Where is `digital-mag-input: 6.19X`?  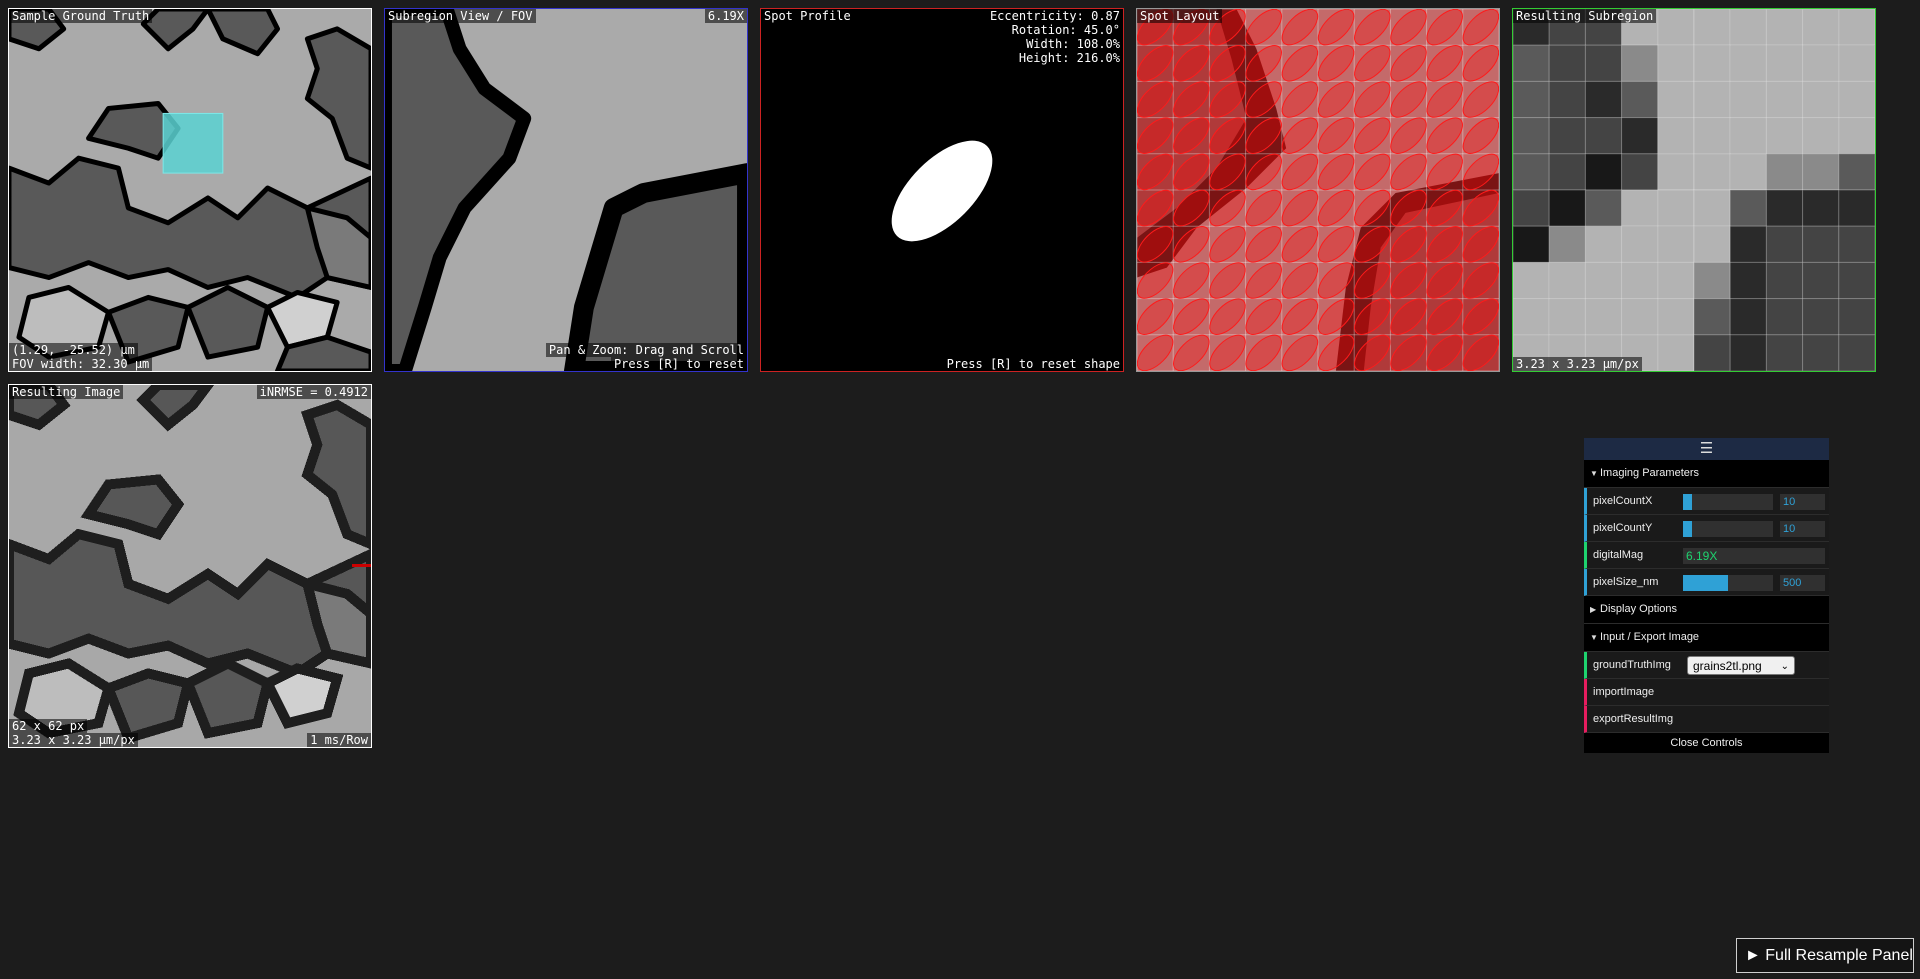 digital-mag-input: 6.19X is located at coordinates (1754, 556).